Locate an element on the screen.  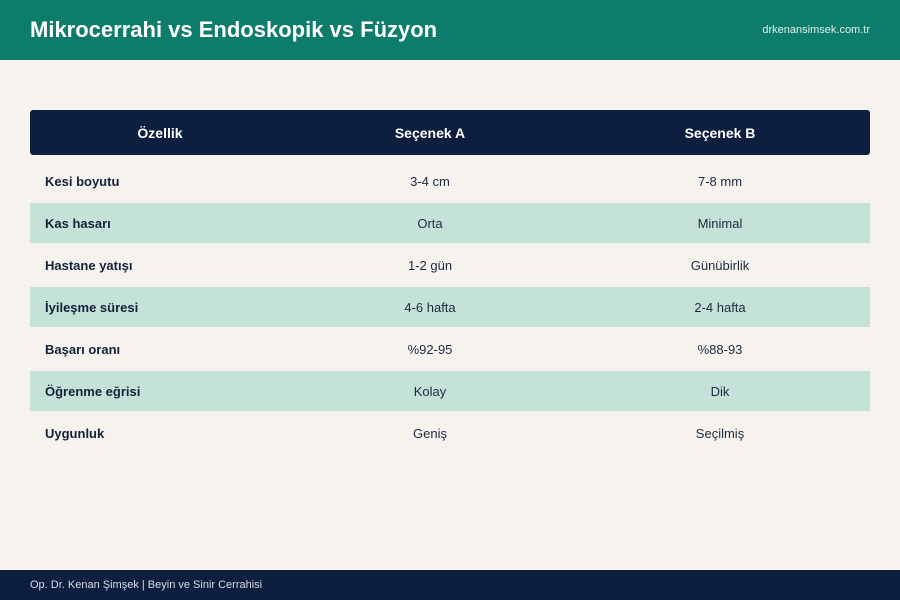
option-b-value: 2-4 hafta is located at coordinates (720, 307).